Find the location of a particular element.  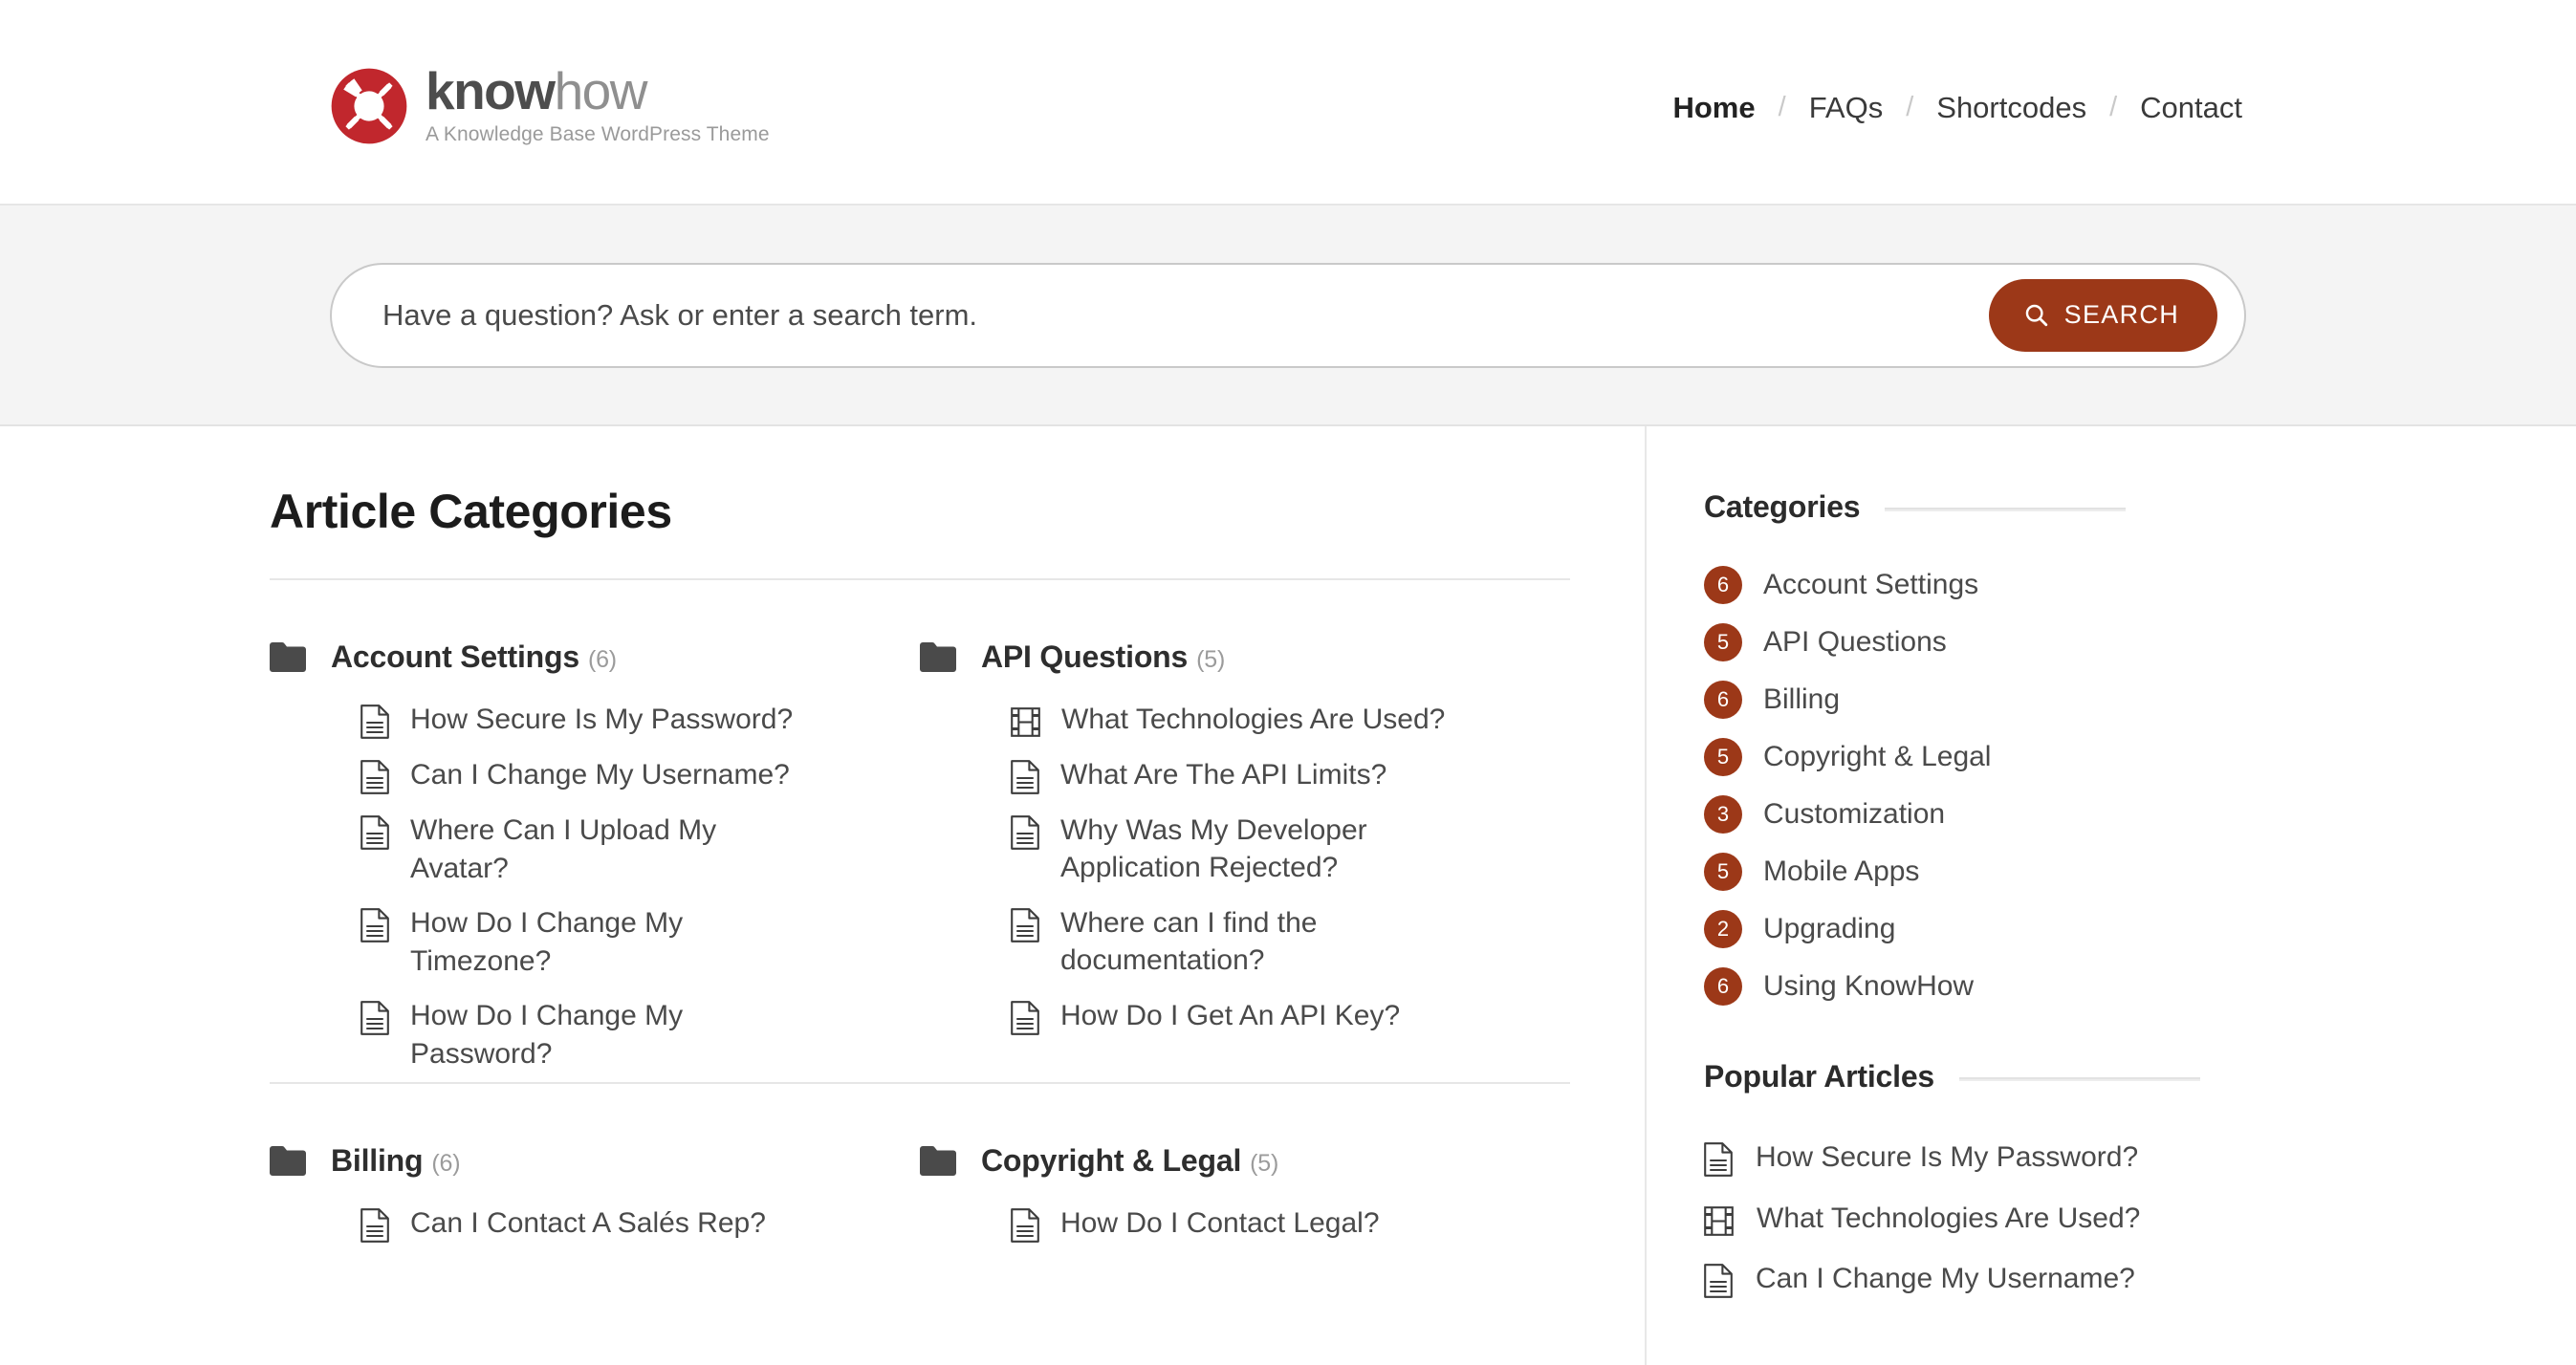

search-button: SEARCH is located at coordinates (2102, 315).